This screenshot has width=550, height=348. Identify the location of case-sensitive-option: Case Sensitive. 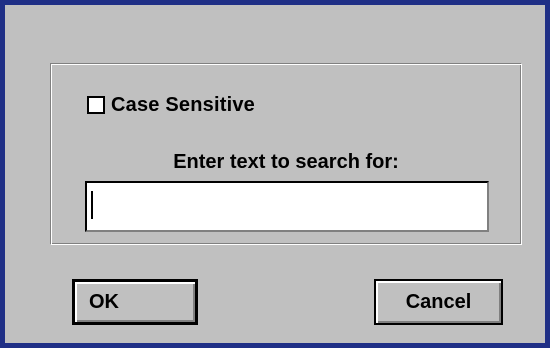
(171, 105).